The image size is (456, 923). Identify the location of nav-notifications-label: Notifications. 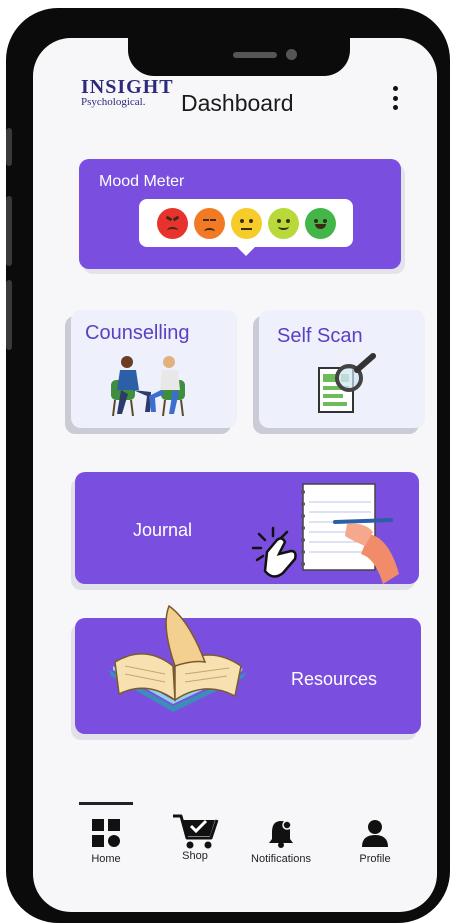
(281, 859).